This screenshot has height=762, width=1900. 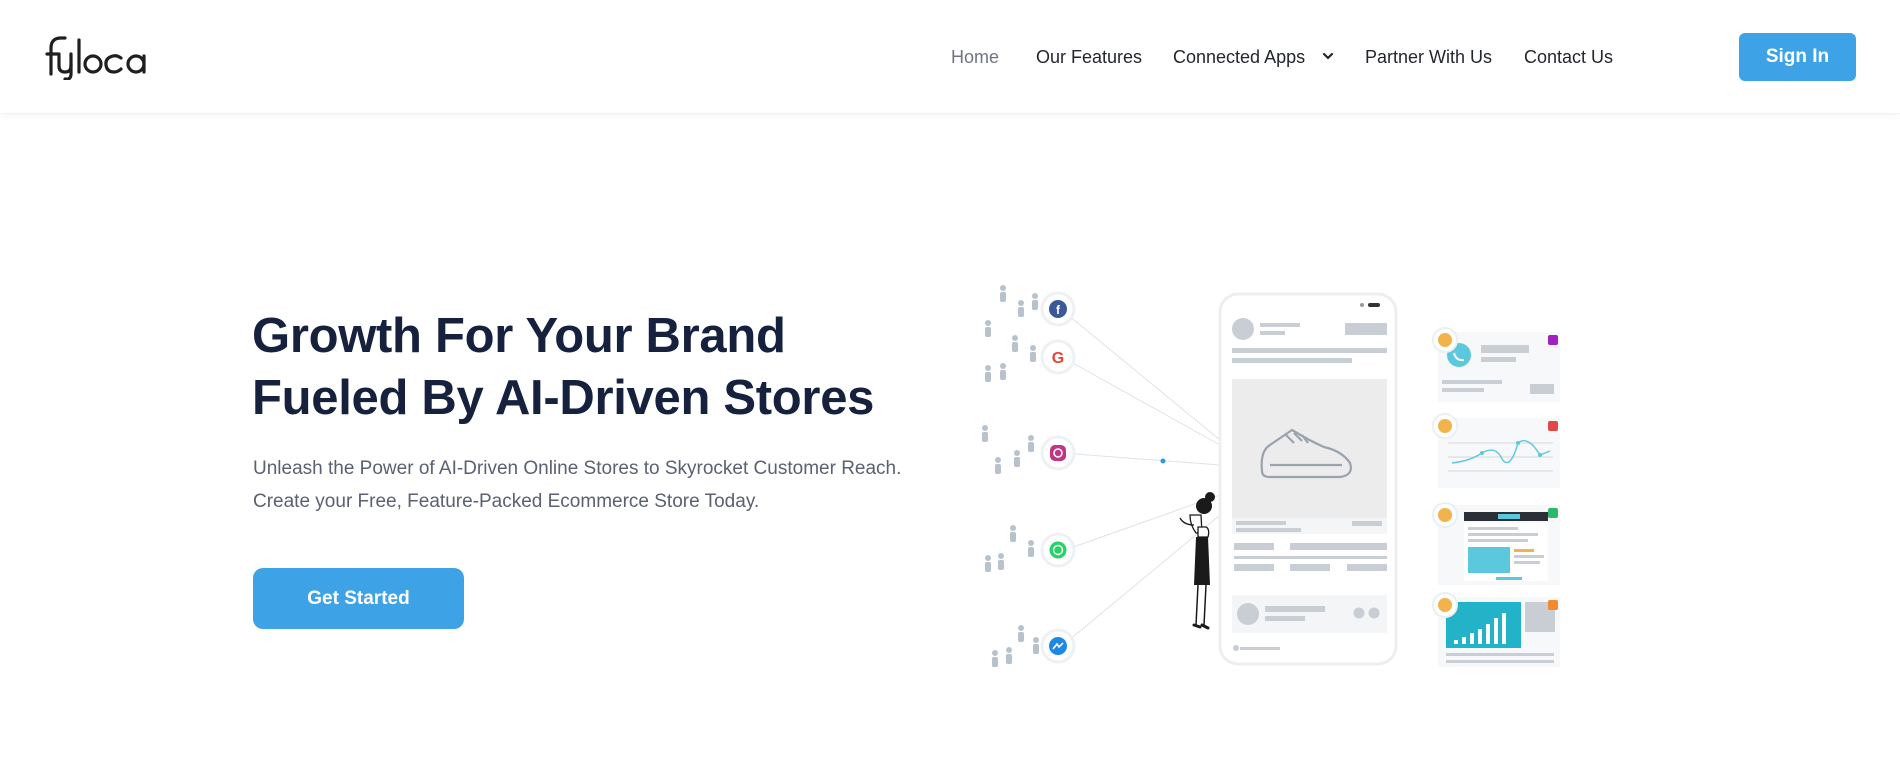 I want to click on hero-title-line-2: Fueled By AI-Driven Stores, so click(x=563, y=398).